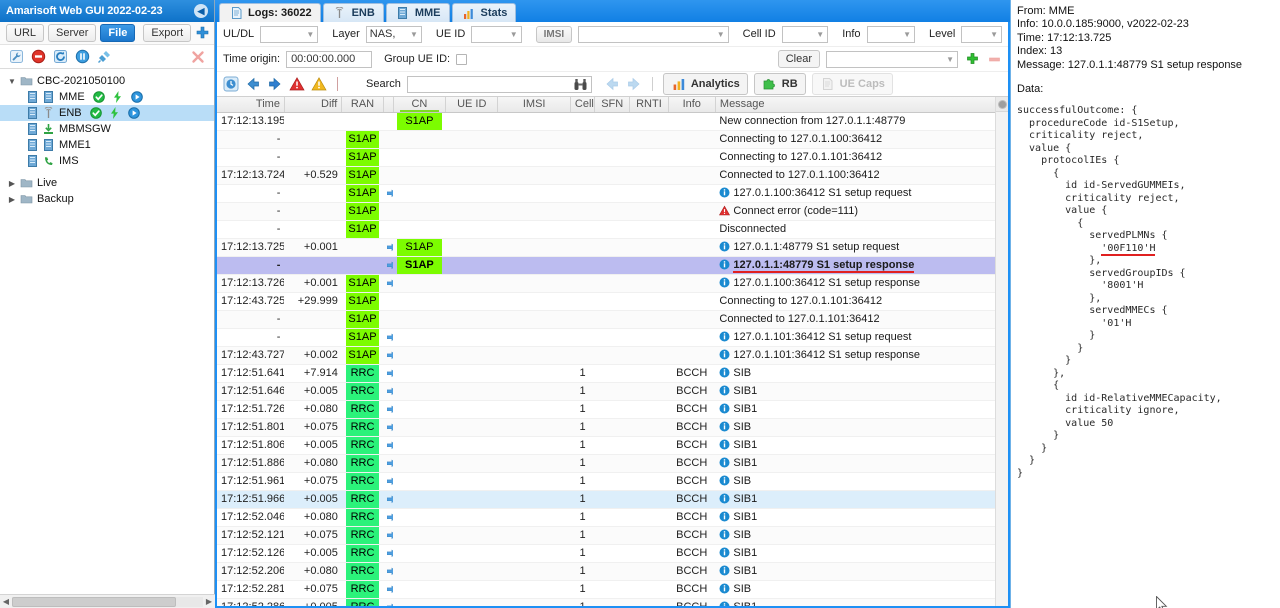 The image size is (1280, 608). What do you see at coordinates (251, 105) in the screenshot?
I see `col-time: Time` at bounding box center [251, 105].